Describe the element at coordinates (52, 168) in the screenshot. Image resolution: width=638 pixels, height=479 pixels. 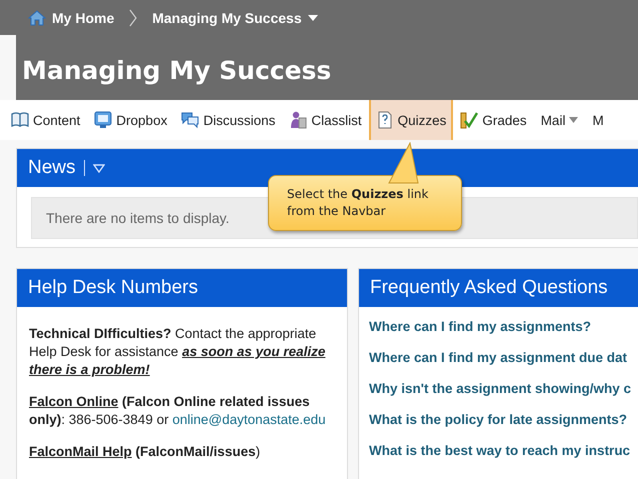
I see `panel-title: News` at that location.